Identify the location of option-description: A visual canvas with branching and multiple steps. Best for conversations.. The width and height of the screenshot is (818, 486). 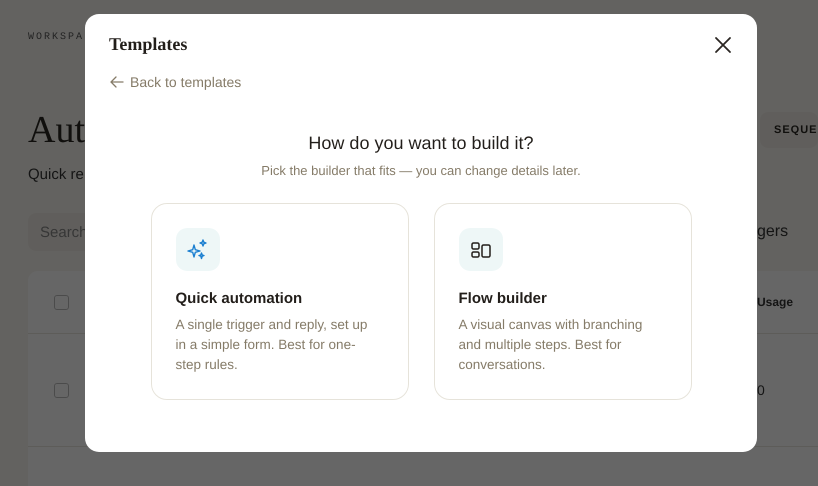
(551, 345).